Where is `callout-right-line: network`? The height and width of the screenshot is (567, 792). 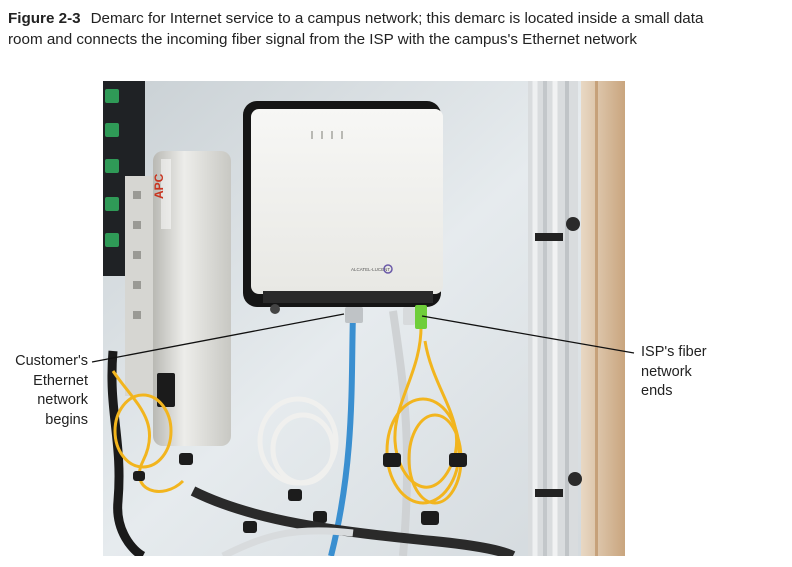 callout-right-line: network is located at coordinates (666, 371).